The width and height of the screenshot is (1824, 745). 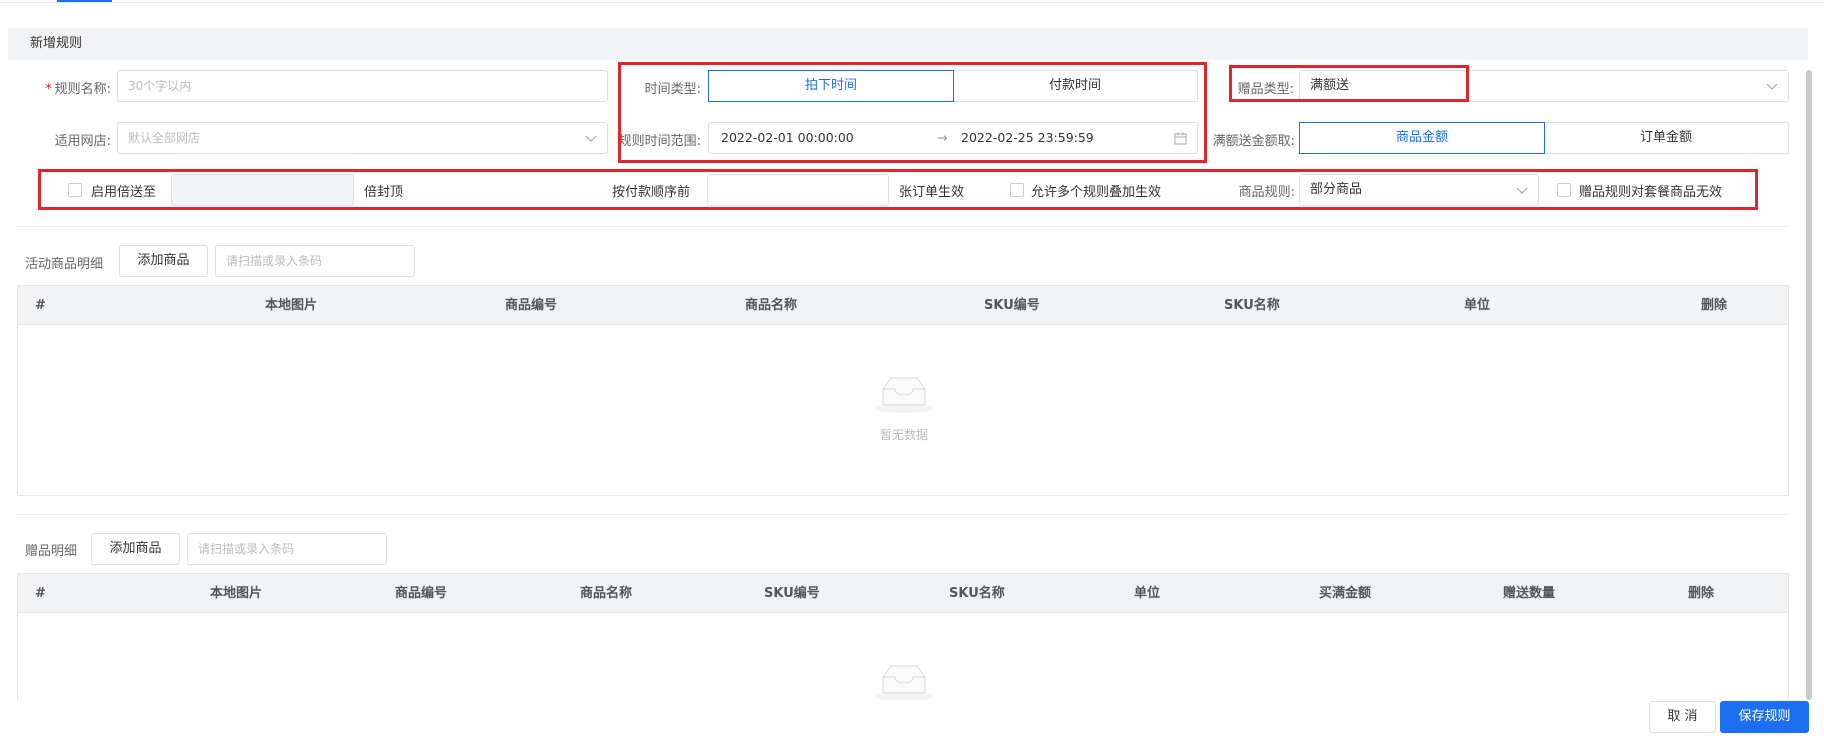 I want to click on store-select: 默认全部网店, so click(x=362, y=138).